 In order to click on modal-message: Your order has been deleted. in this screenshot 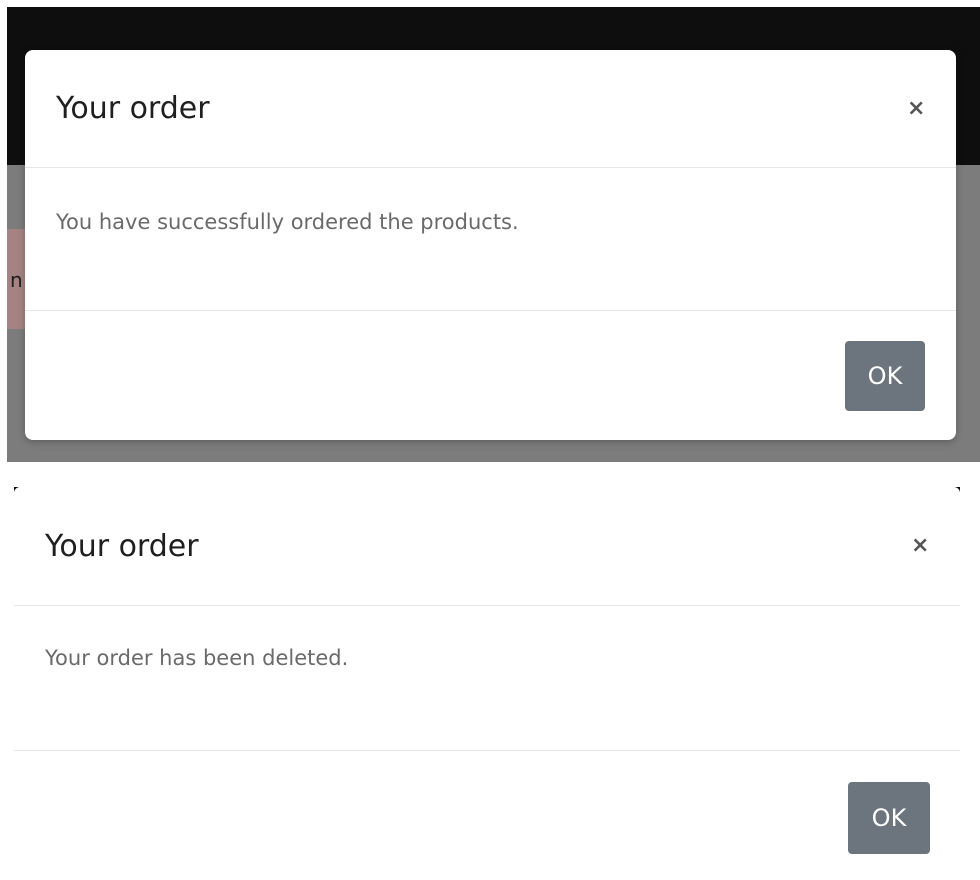, I will do `click(197, 658)`.